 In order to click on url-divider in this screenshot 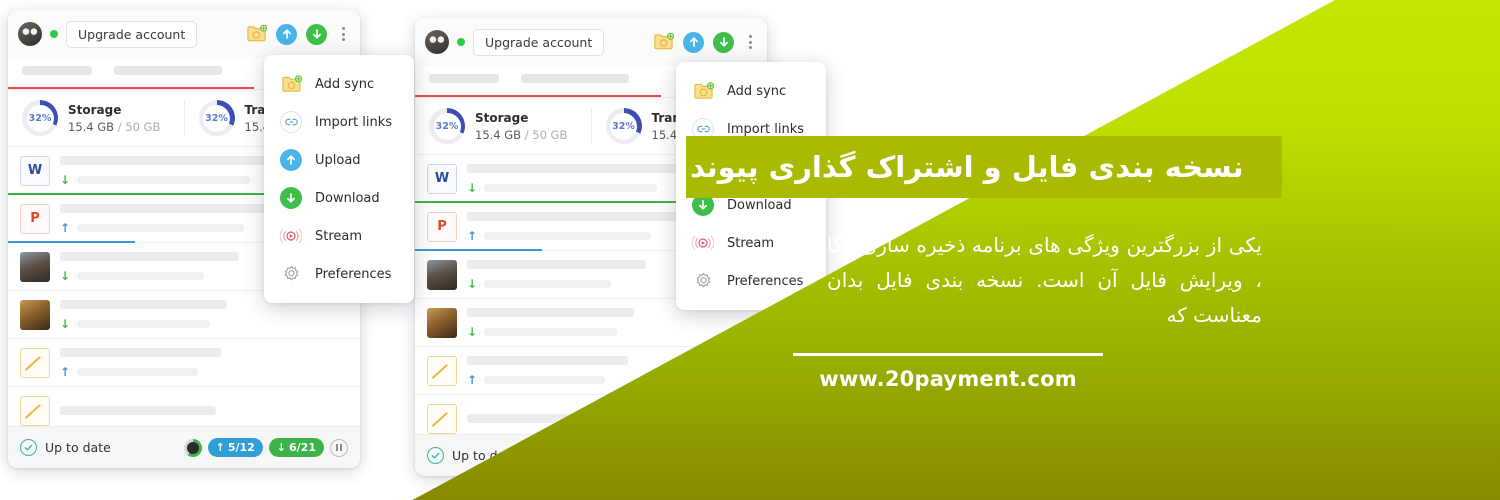, I will do `click(948, 354)`.